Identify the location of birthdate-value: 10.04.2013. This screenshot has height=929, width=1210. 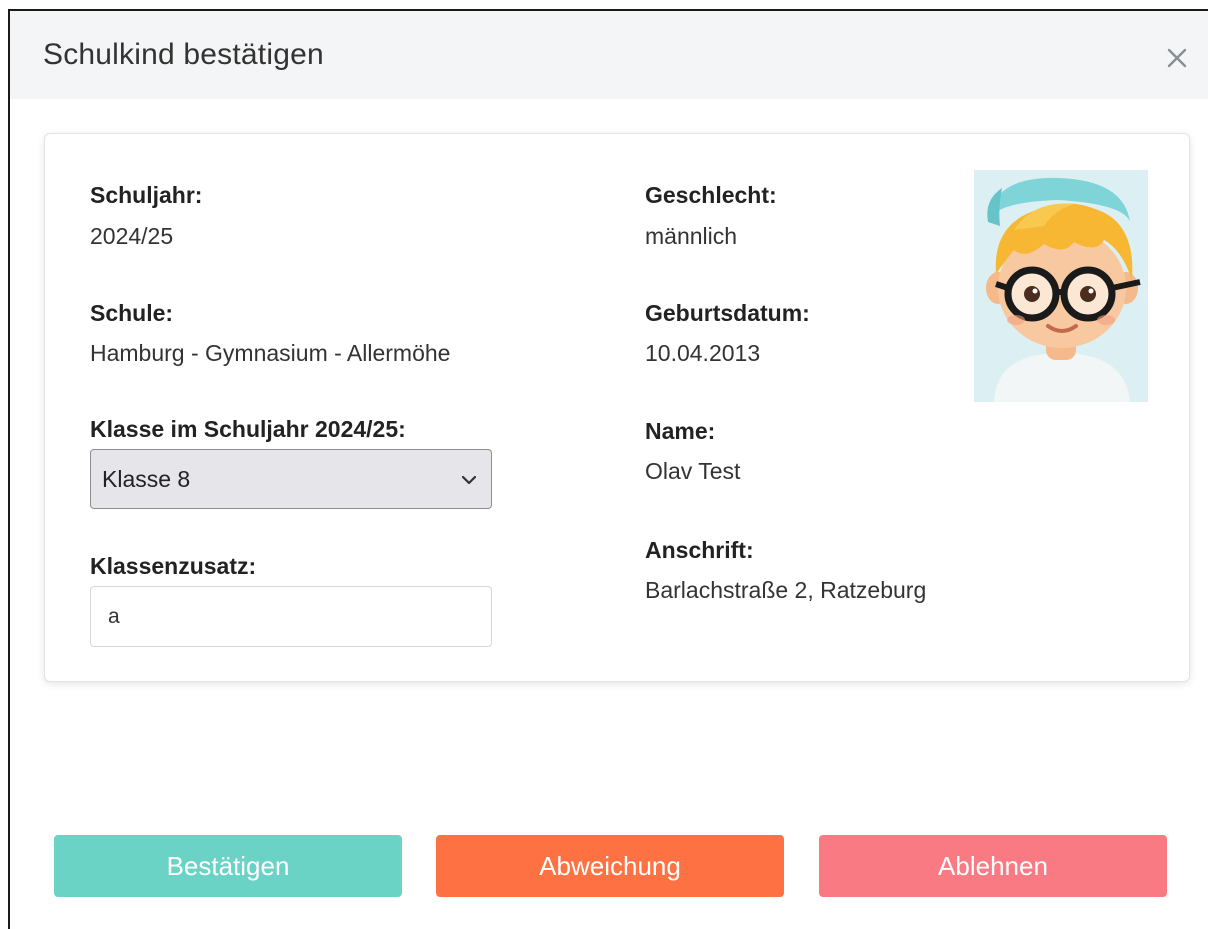
(703, 353).